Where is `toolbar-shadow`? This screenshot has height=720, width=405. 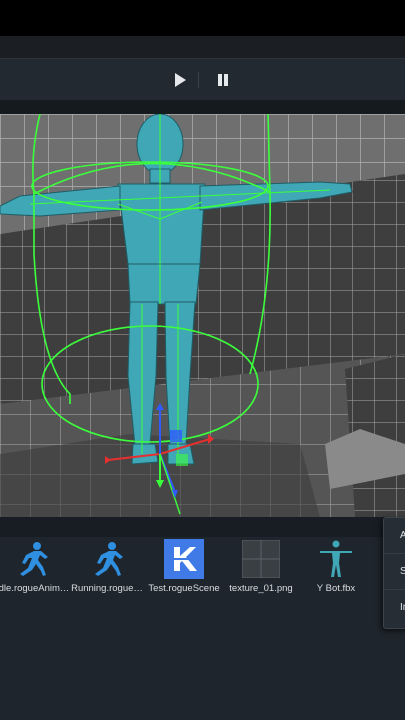
toolbar-shadow is located at coordinates (202, 107).